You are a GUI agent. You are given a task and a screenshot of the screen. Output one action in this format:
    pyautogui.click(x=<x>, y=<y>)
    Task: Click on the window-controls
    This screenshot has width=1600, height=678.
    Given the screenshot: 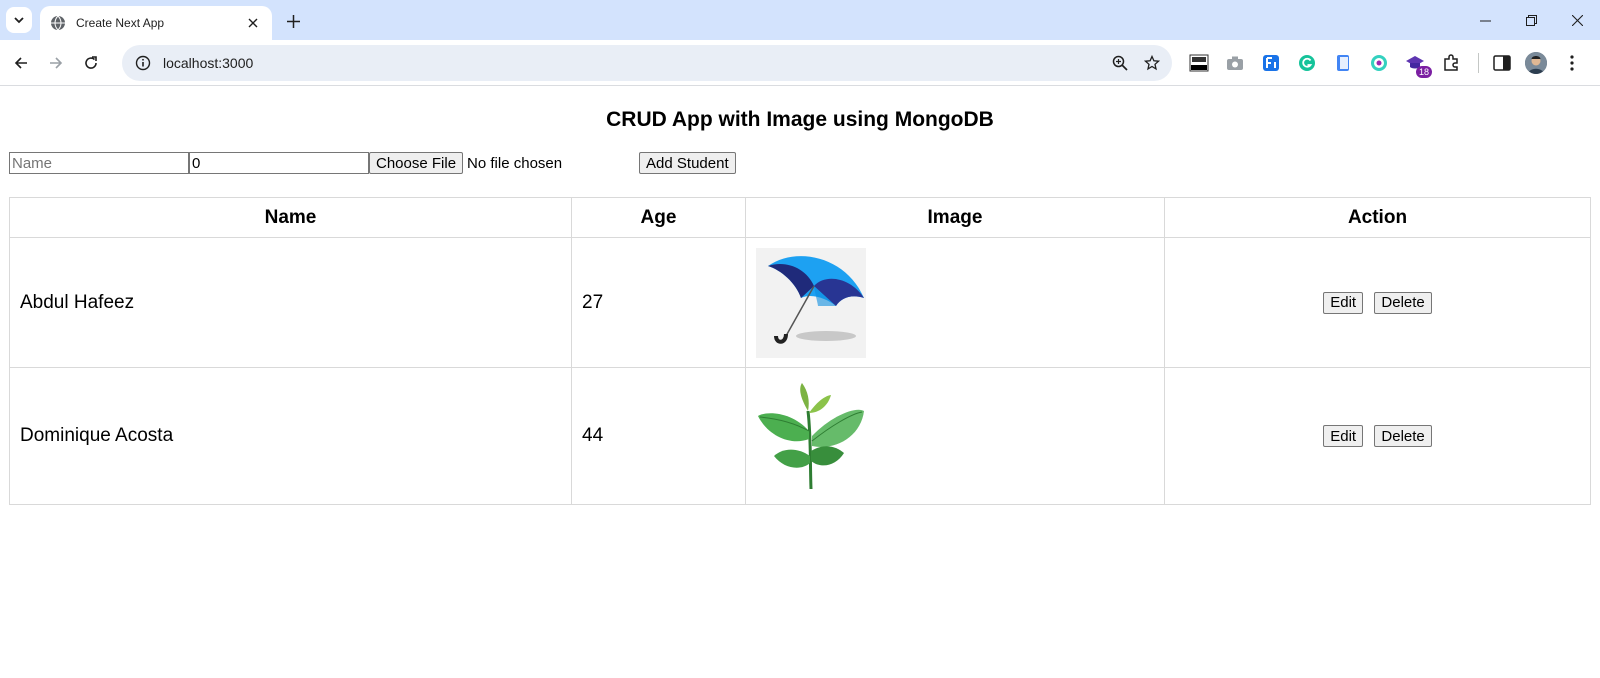 What is the action you would take?
    pyautogui.click(x=1531, y=20)
    